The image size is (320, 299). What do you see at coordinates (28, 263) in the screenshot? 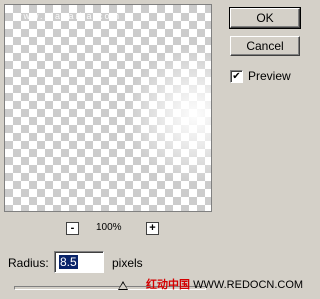
I see `radius-label: Radius:` at bounding box center [28, 263].